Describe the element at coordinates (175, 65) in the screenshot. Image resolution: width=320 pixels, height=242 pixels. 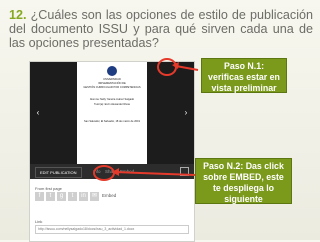
I see `arrow-head-paso1` at that location.